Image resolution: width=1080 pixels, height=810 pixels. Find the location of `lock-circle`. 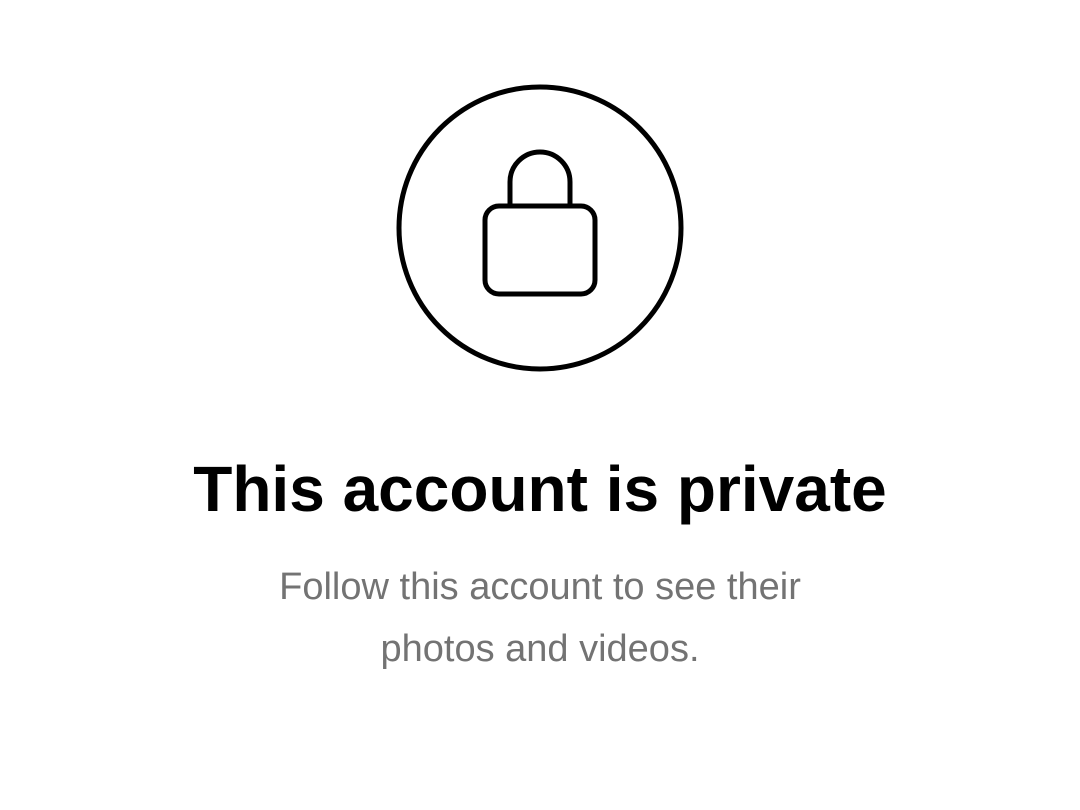

lock-circle is located at coordinates (540, 228).